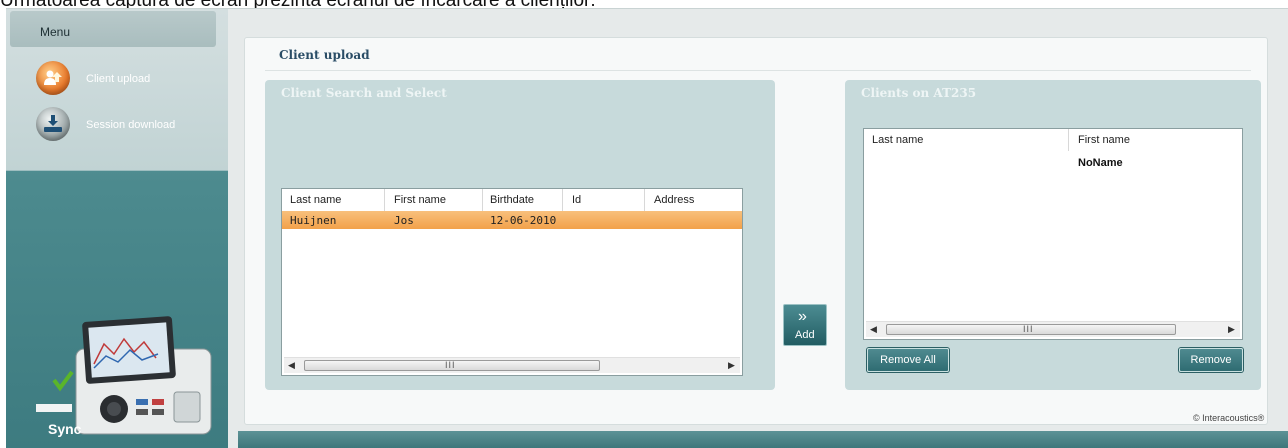  Describe the element at coordinates (758, 70) in the screenshot. I see `title-divider` at that location.